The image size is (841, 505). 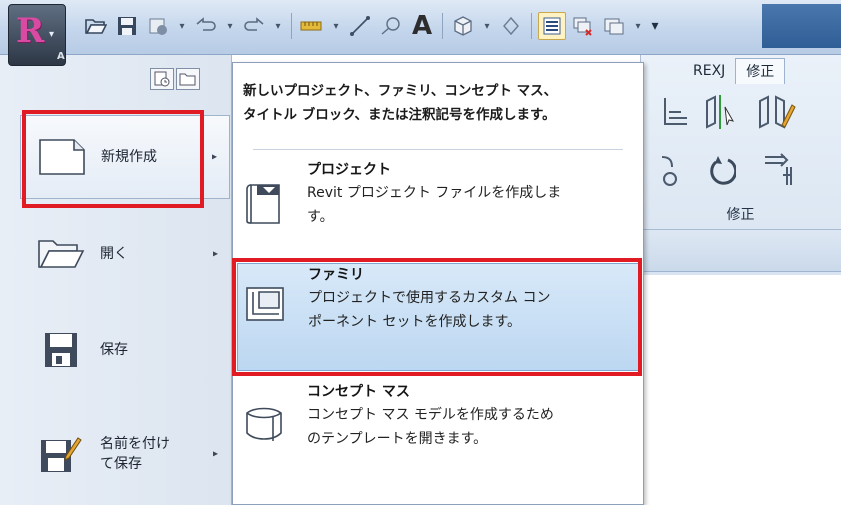 What do you see at coordinates (437, 317) in the screenshot?
I see `highlight-box-family` at bounding box center [437, 317].